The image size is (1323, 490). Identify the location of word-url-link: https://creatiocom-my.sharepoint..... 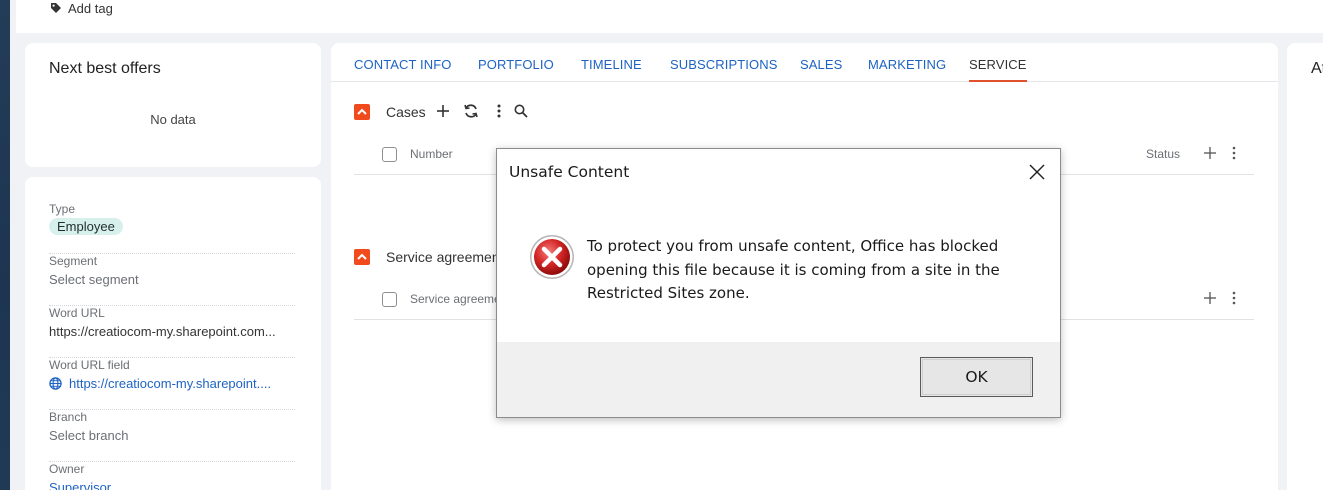
(170, 383).